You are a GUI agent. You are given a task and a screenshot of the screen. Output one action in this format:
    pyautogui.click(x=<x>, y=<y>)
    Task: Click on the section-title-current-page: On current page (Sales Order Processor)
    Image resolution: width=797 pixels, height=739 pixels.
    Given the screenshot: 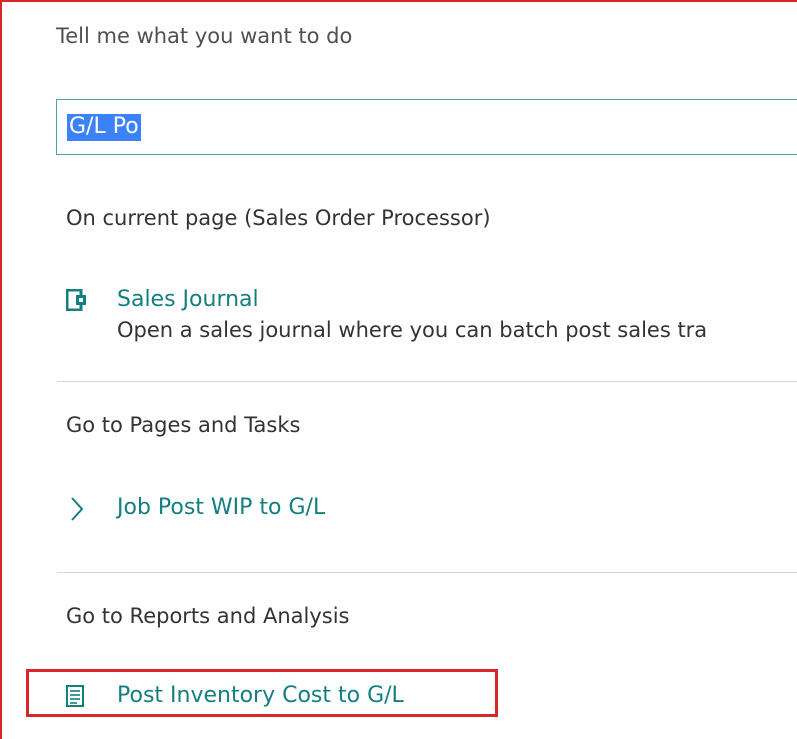 What is the action you would take?
    pyautogui.click(x=278, y=218)
    